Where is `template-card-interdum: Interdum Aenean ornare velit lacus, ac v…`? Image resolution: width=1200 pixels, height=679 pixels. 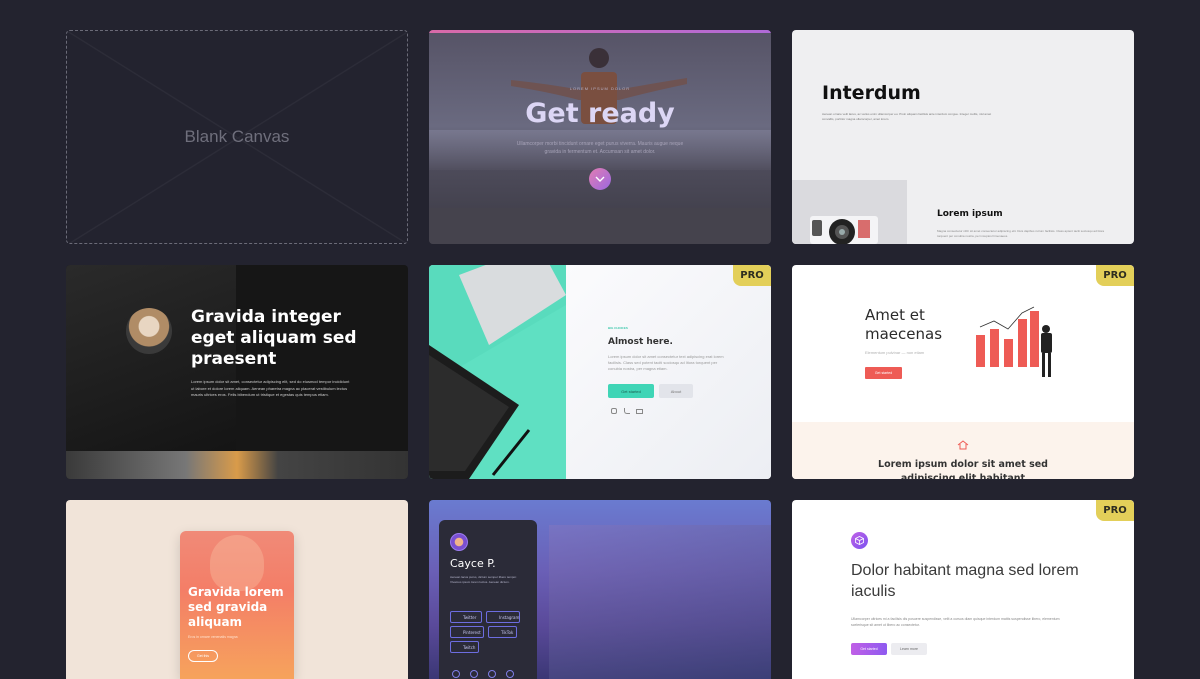
template-card-interdum: Interdum Aenean ornare velit lacus, ac v… is located at coordinates (963, 137).